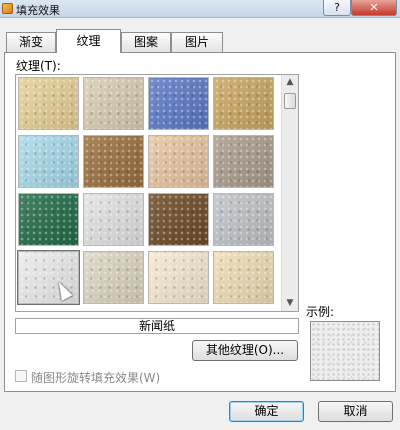  I want to click on help-button: ?, so click(337, 8).